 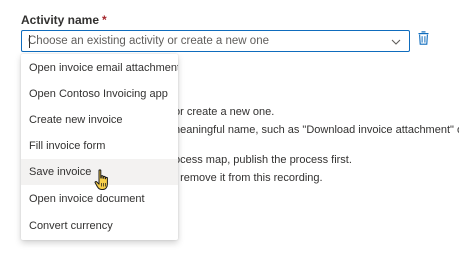 I want to click on dropdown-option: Create new invoice, so click(x=99, y=120).